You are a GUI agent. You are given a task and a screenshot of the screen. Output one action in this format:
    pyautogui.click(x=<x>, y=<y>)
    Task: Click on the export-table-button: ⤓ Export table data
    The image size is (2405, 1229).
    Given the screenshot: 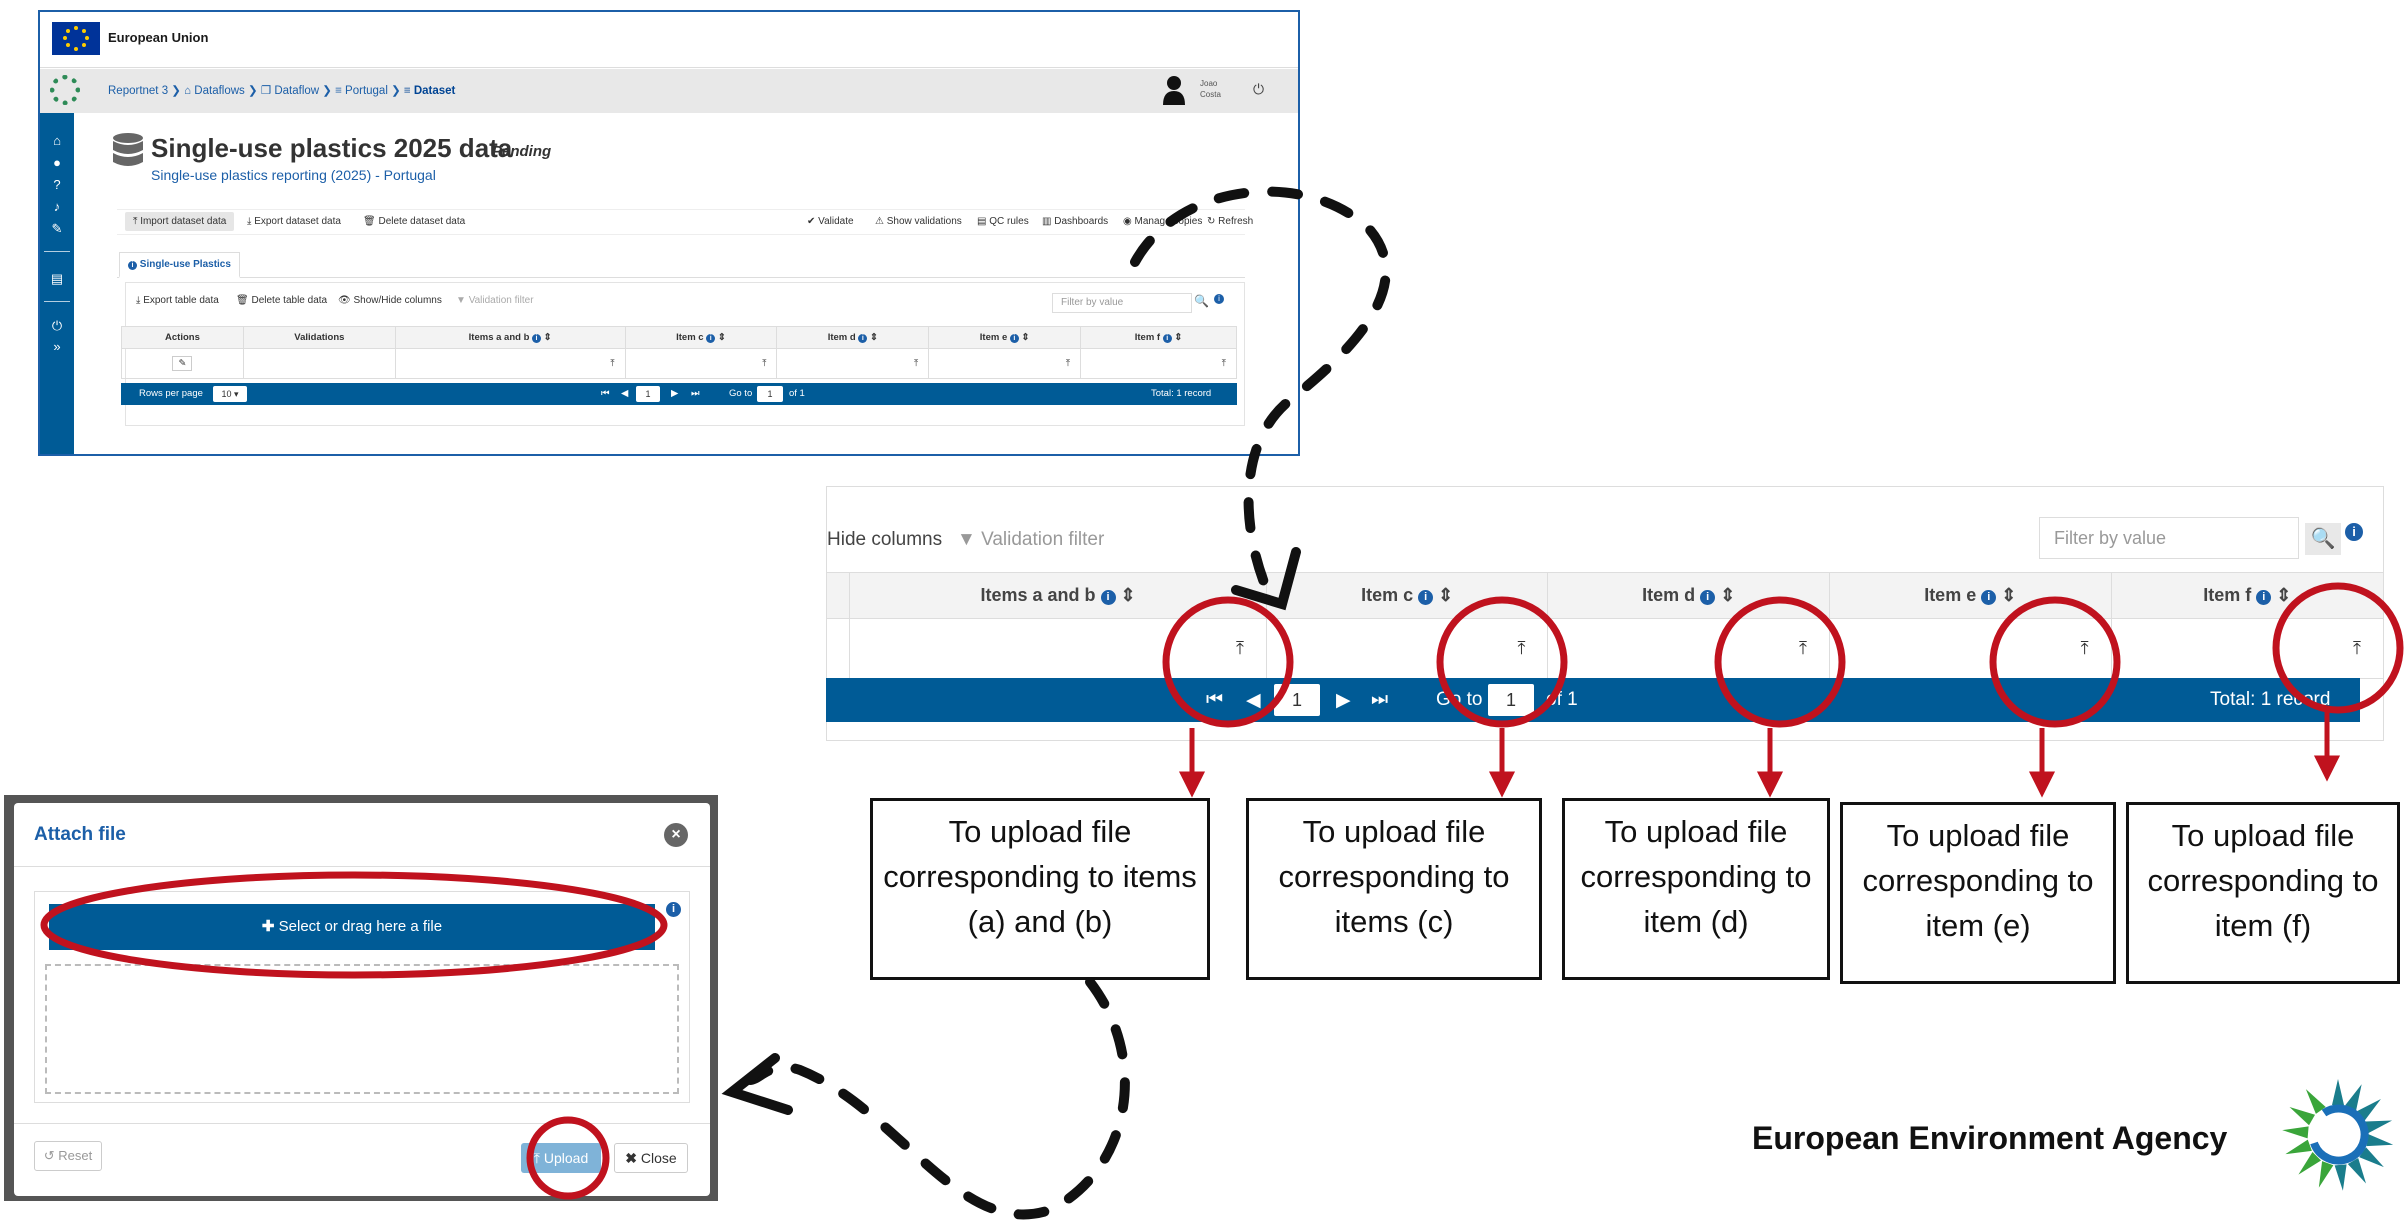 What is the action you would take?
    pyautogui.click(x=177, y=300)
    